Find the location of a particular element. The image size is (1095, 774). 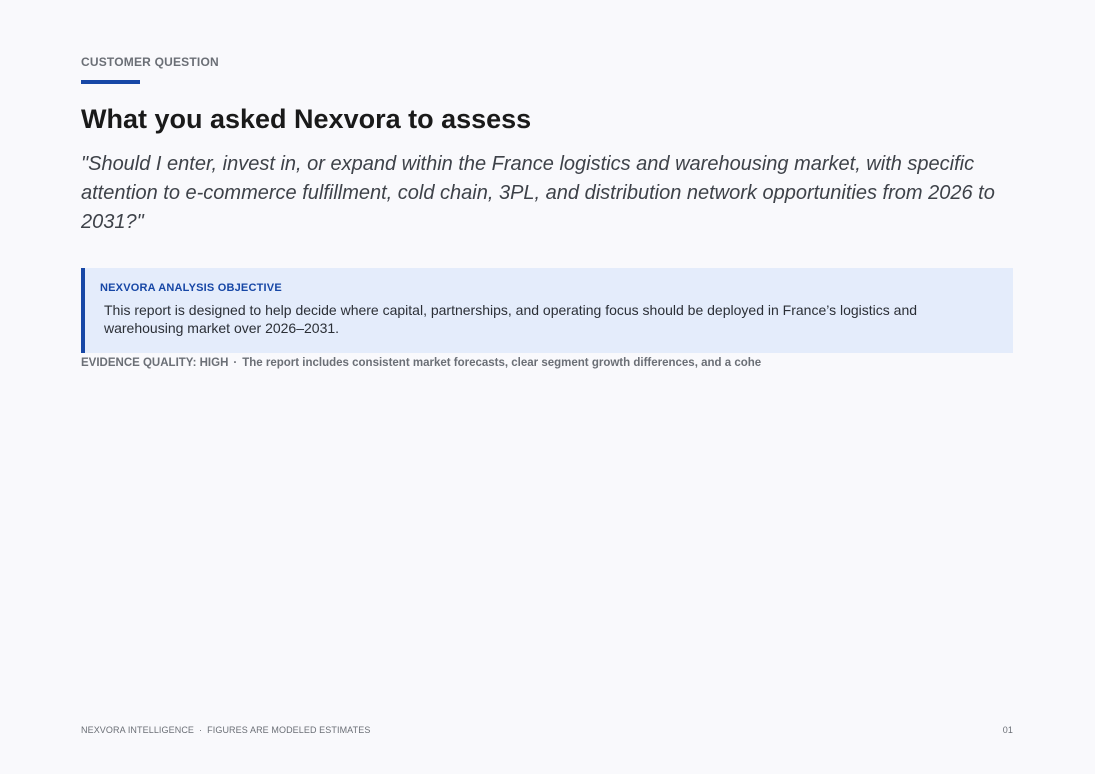

page-title: What you asked Nexvora to assess is located at coordinates (306, 119).